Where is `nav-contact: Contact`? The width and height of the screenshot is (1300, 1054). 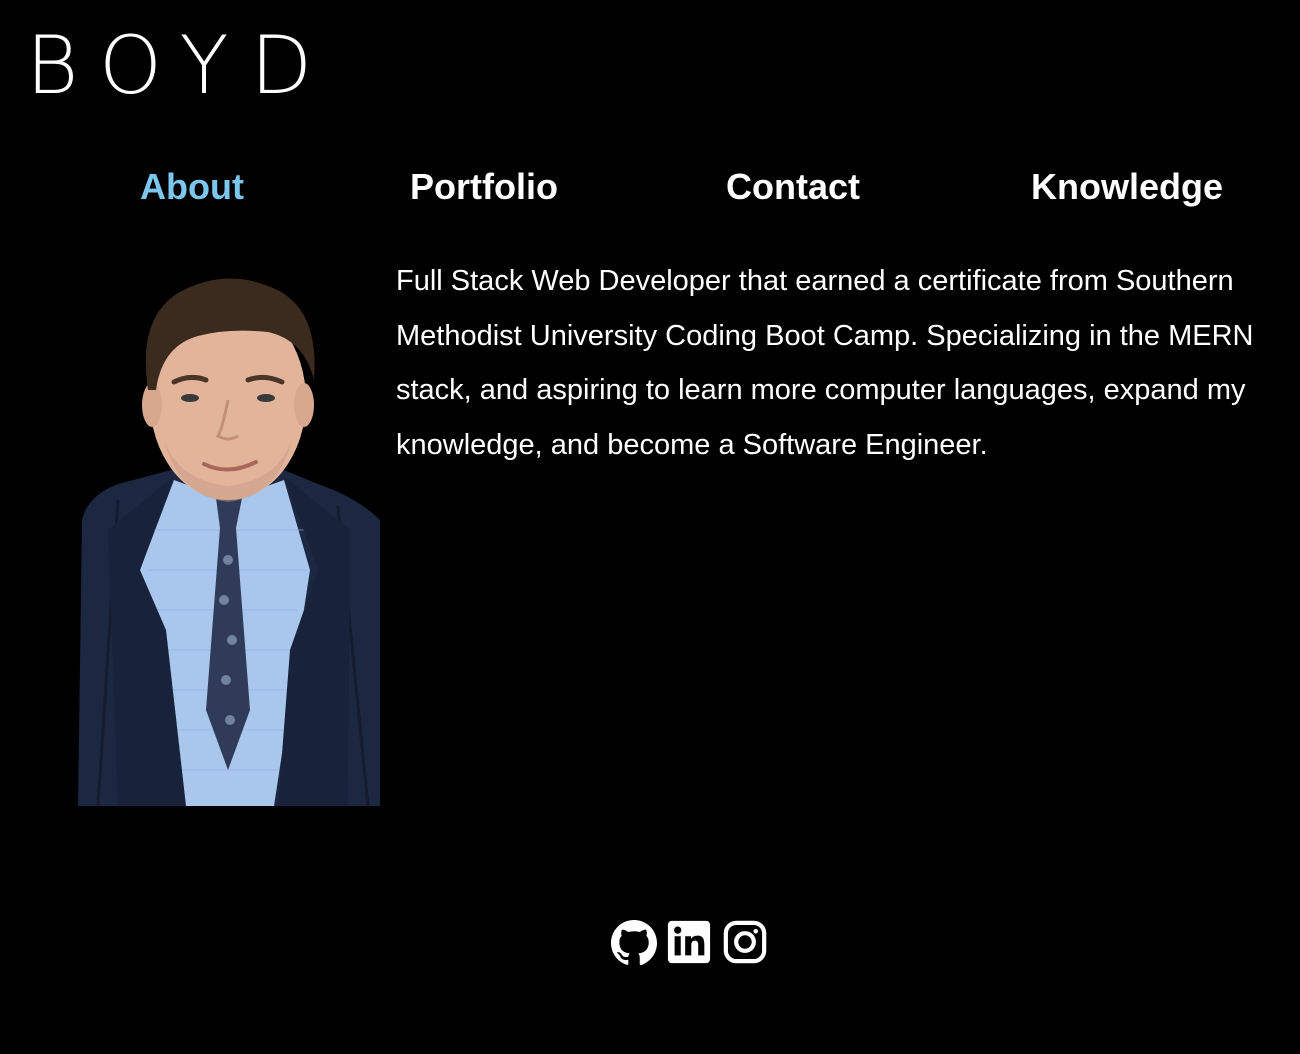 nav-contact: Contact is located at coordinates (793, 187).